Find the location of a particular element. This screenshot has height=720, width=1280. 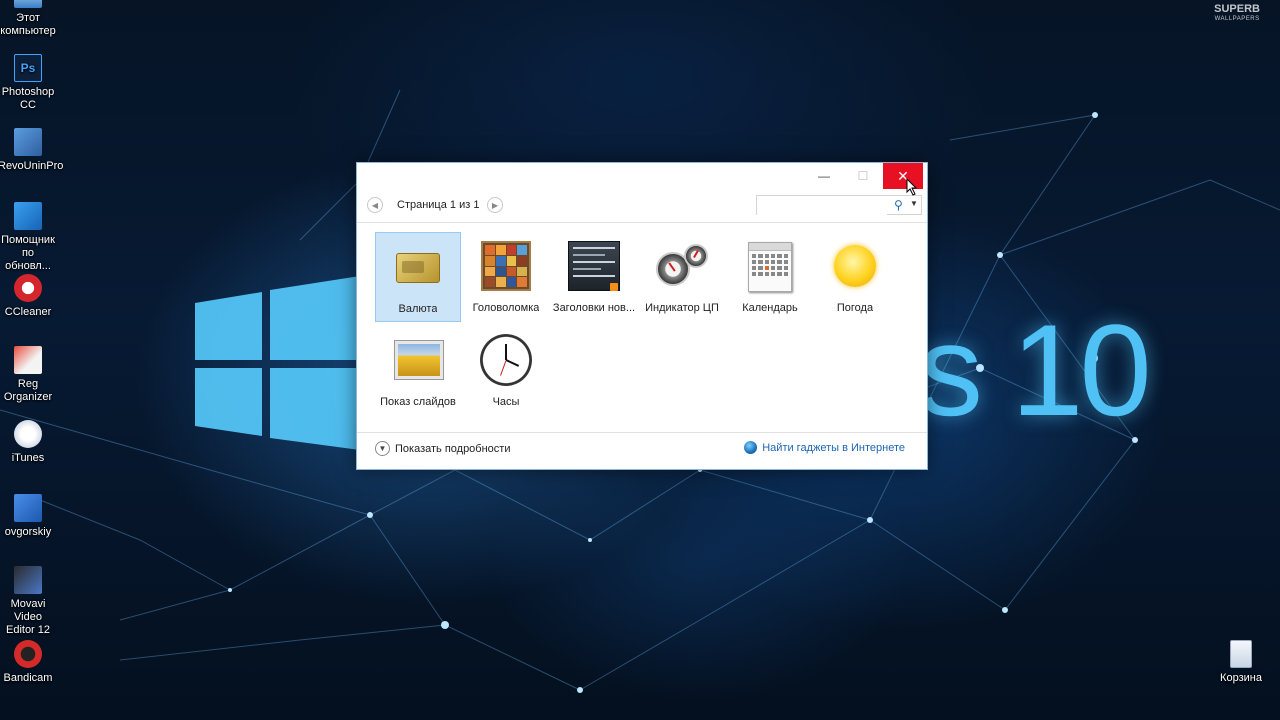

gadget-cpu-meter: Индикатор ЦП is located at coordinates (682, 277).